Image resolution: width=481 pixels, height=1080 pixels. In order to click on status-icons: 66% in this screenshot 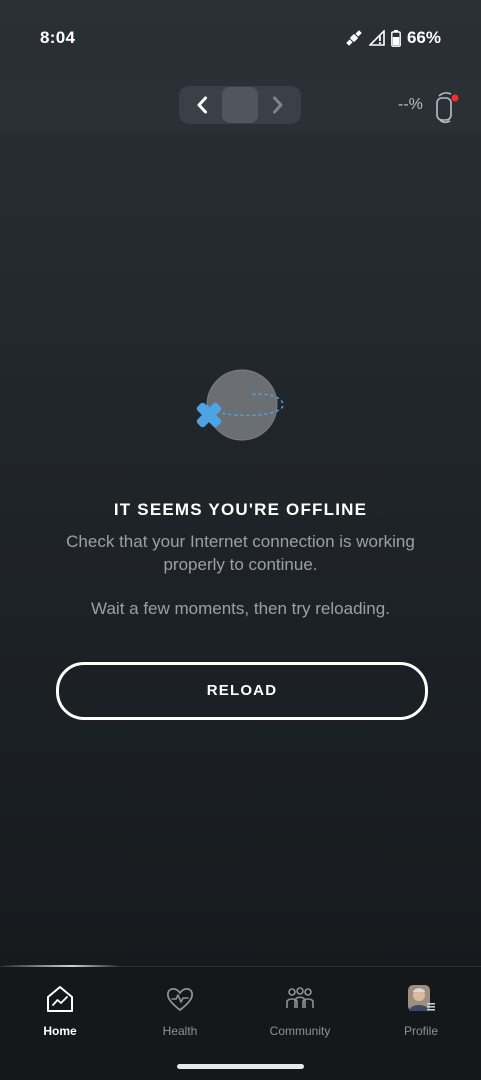, I will do `click(393, 38)`.